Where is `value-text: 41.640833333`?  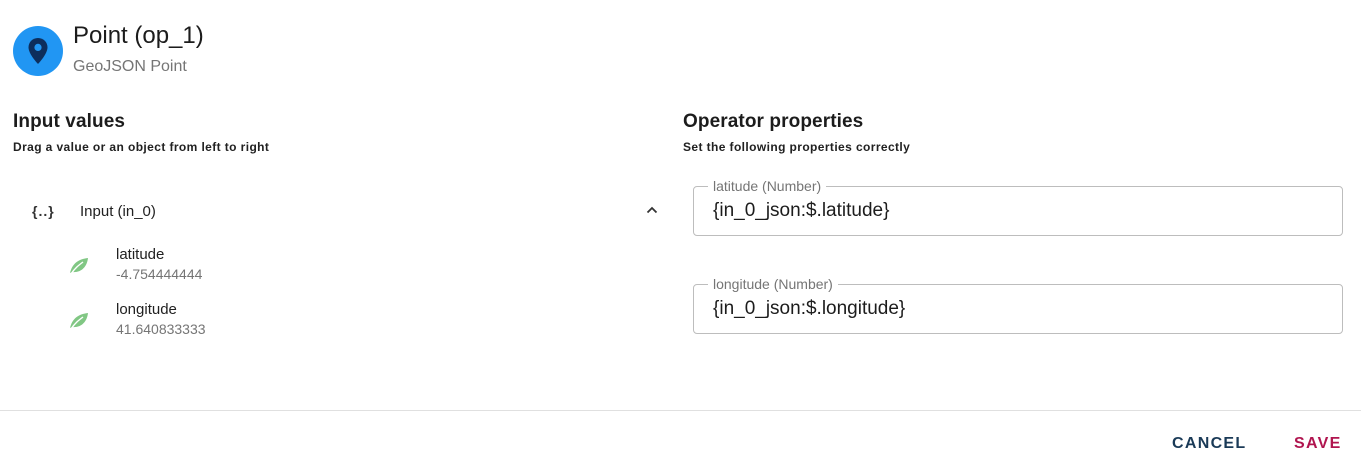 value-text: 41.640833333 is located at coordinates (161, 329).